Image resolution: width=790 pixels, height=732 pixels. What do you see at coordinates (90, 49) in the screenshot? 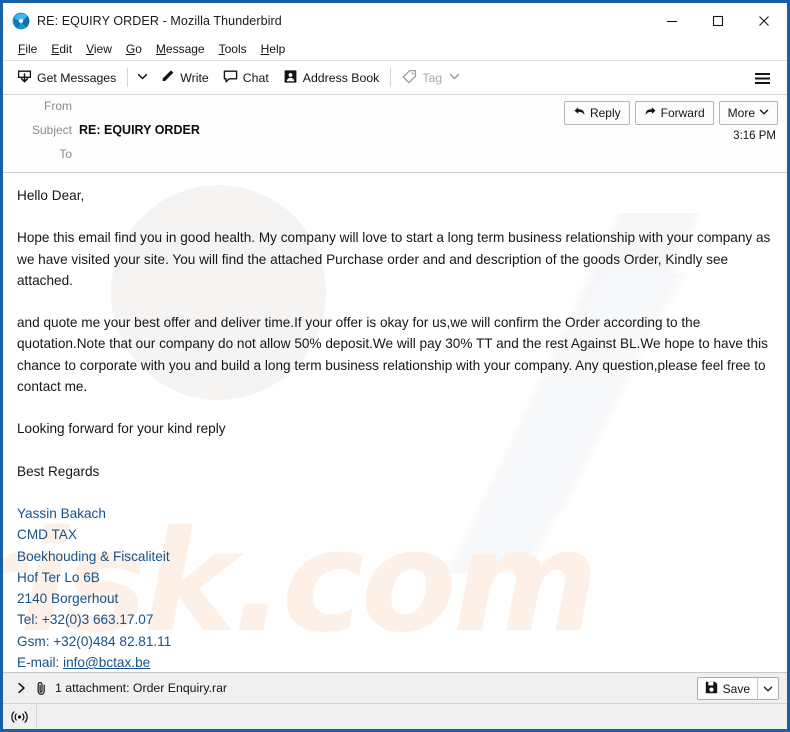
I see `menu-view-label: V` at bounding box center [90, 49].